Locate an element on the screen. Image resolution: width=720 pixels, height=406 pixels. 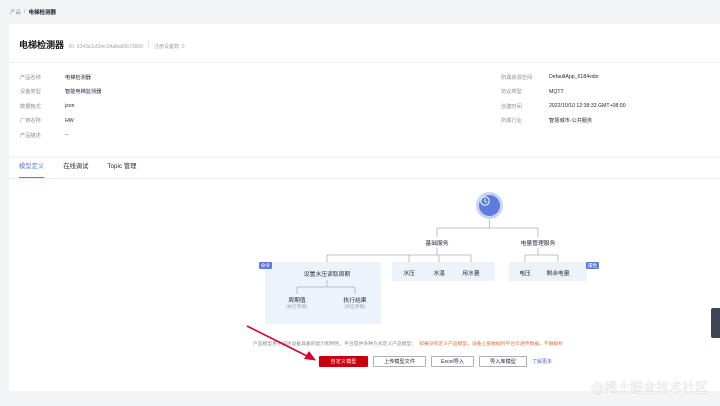
watermark: @稀土掘金技术社区 is located at coordinates (649, 388).